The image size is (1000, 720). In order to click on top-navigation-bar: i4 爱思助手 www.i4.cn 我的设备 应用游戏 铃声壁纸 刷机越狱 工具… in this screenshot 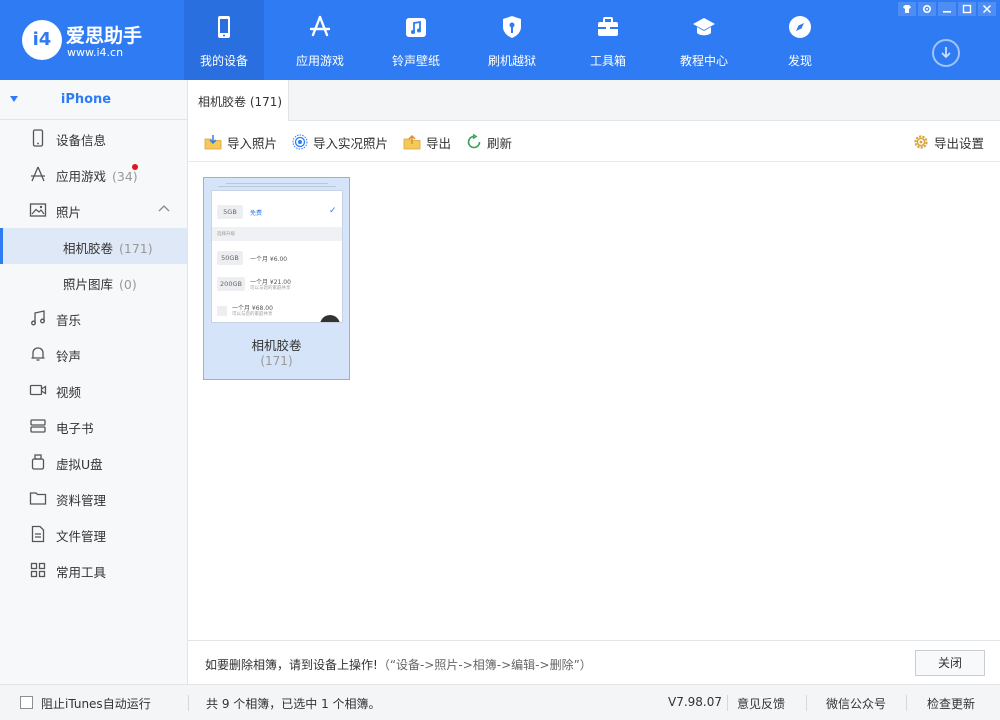, I will do `click(500, 40)`.